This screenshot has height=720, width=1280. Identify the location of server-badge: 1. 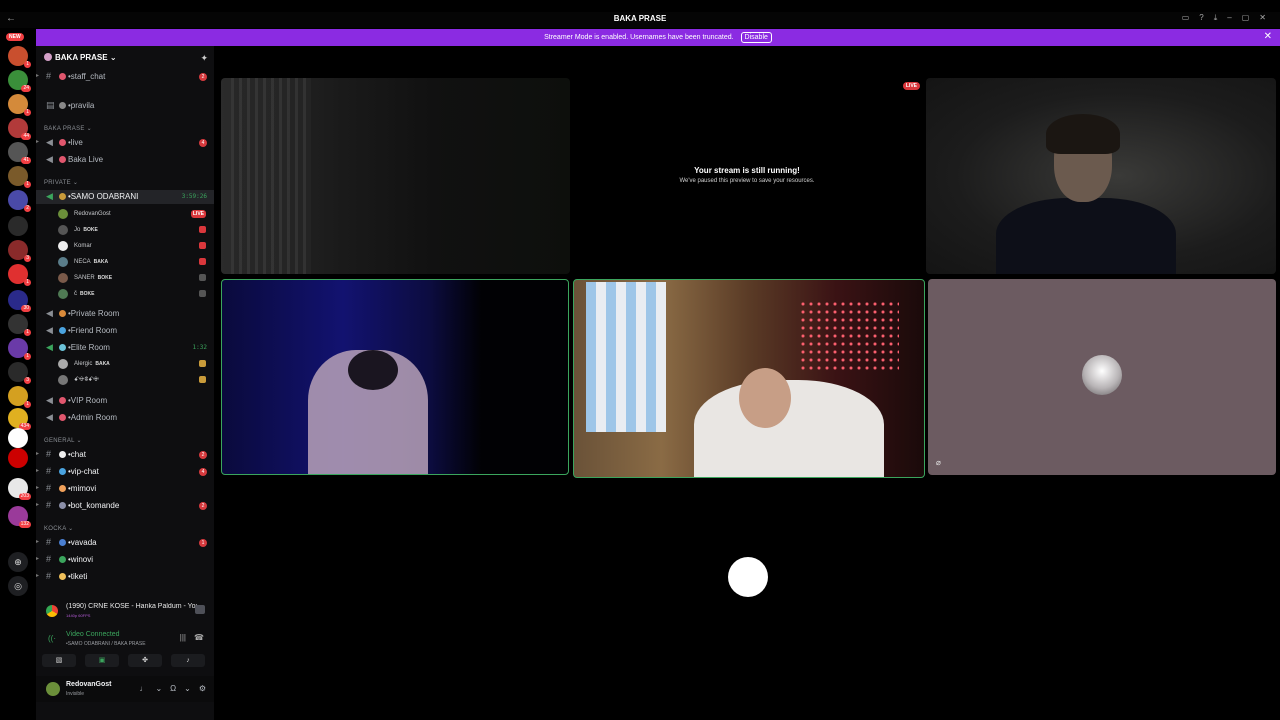
(27, 404).